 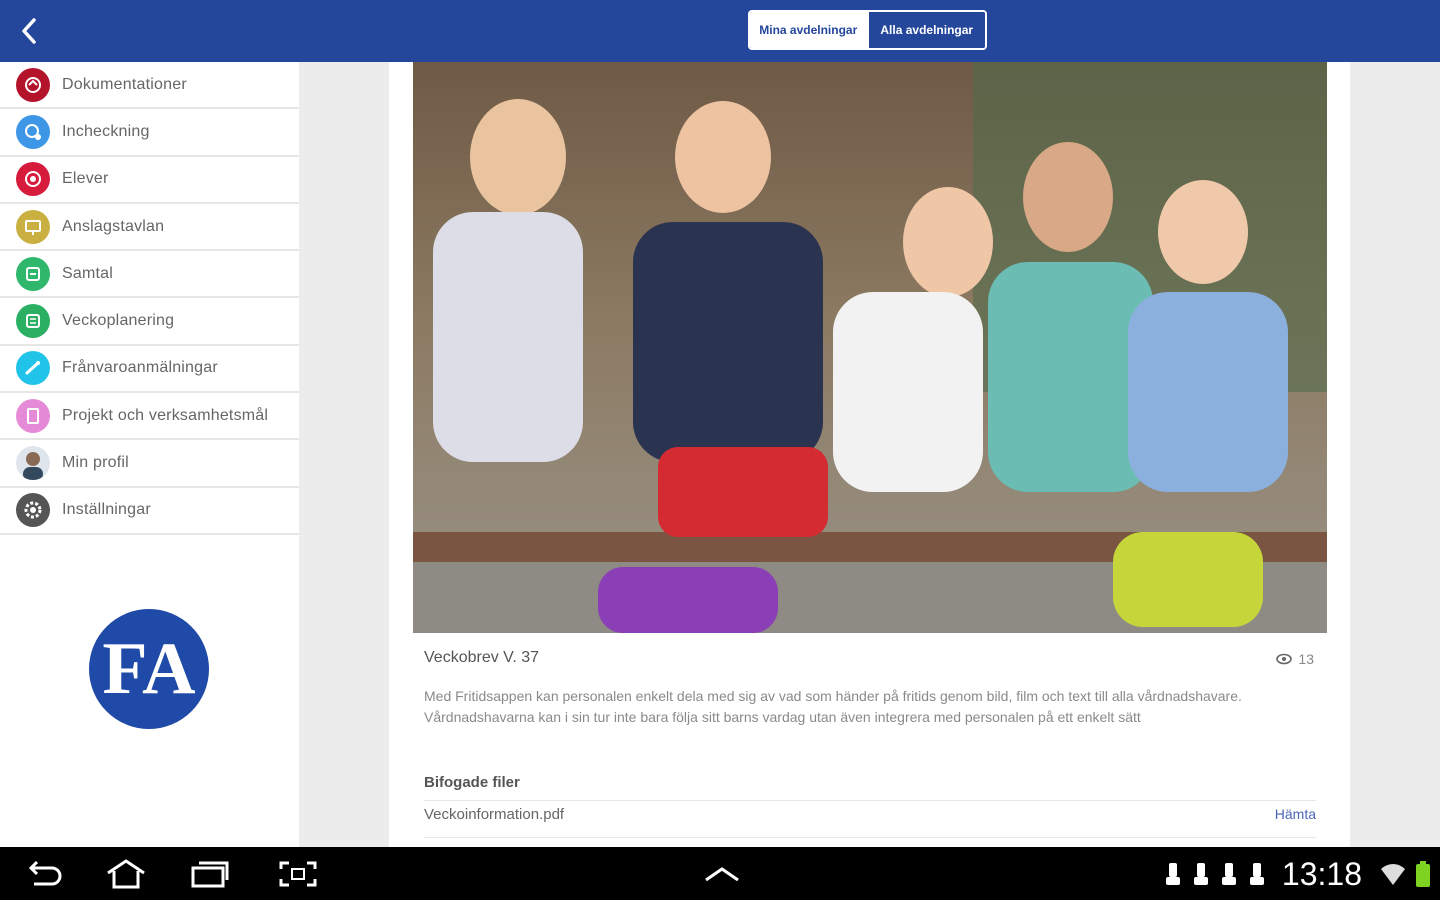 What do you see at coordinates (106, 131) in the screenshot?
I see `sidebar-item-label: Incheckning` at bounding box center [106, 131].